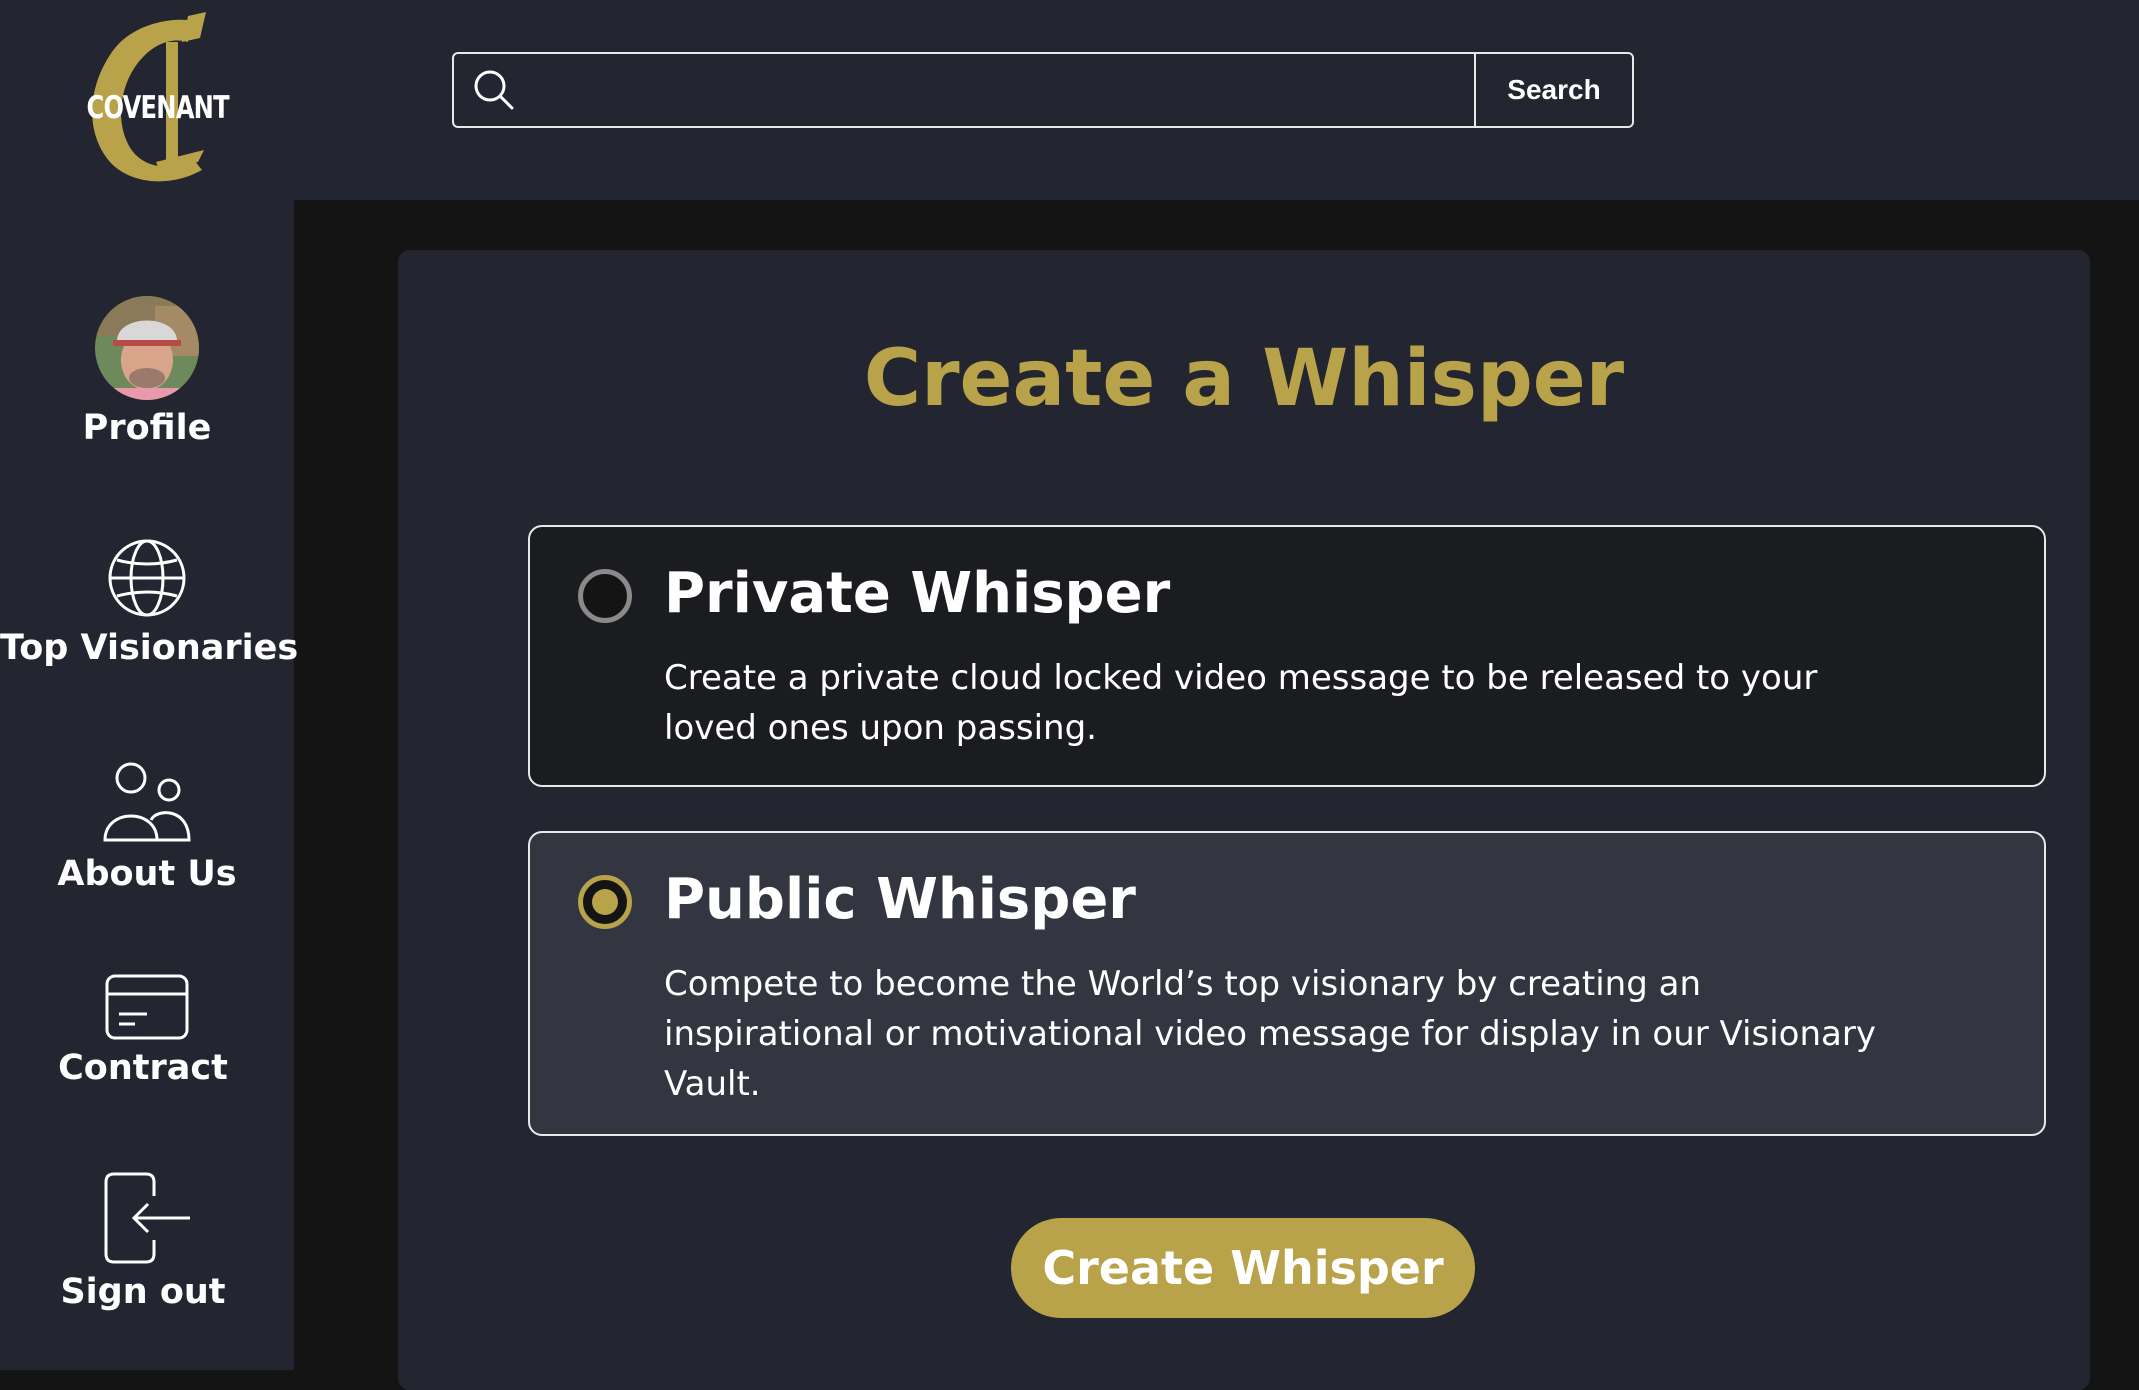 This screenshot has height=1390, width=2139. I want to click on sidebar-item-top-visionaries: Top Visionaries, so click(149, 602).